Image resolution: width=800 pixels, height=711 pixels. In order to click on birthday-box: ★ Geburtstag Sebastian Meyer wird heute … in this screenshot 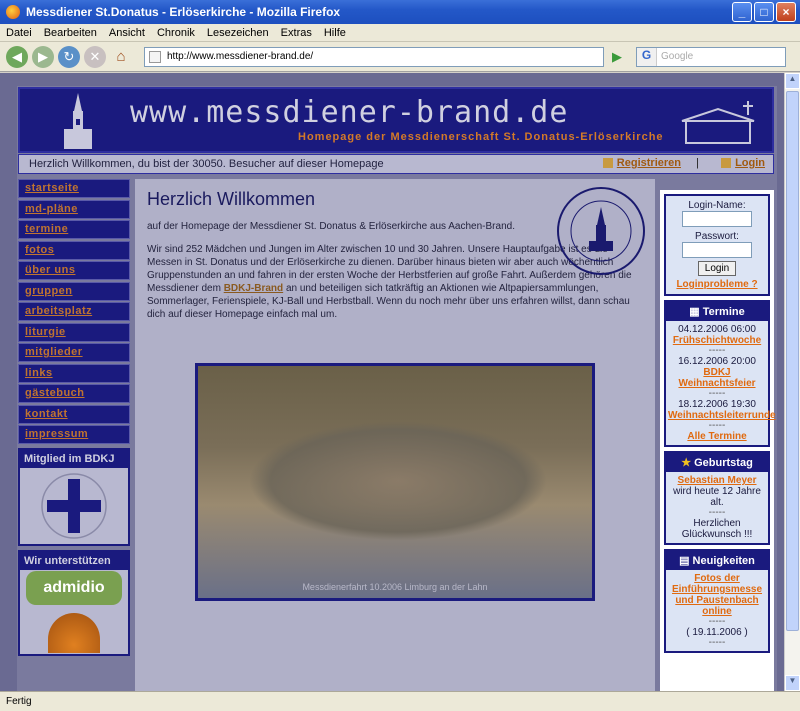, I will do `click(717, 498)`.